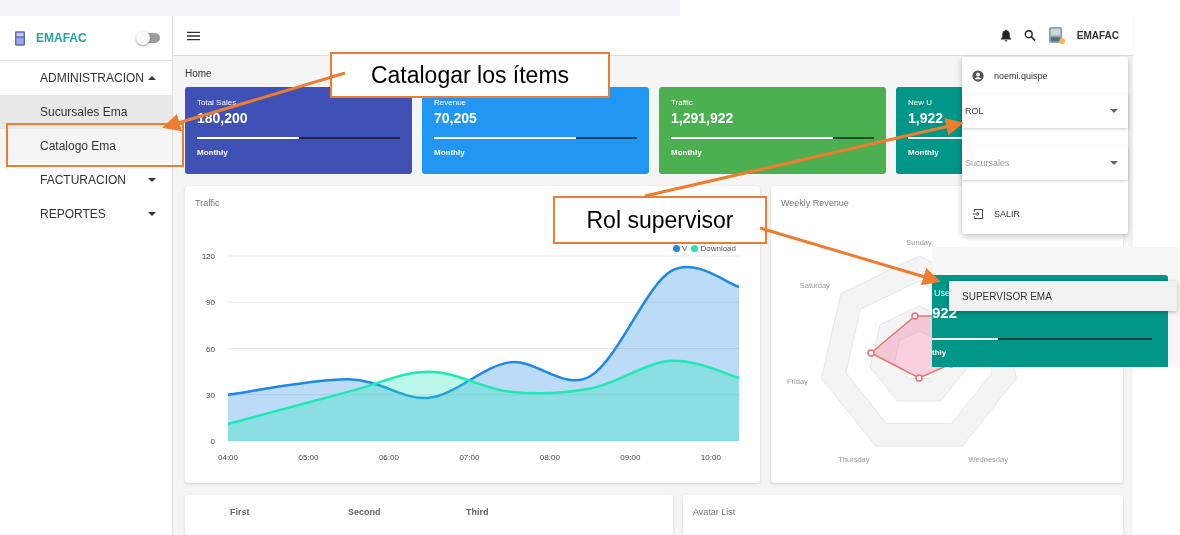  I want to click on annotation-callout: Rol supervisor, so click(660, 220).